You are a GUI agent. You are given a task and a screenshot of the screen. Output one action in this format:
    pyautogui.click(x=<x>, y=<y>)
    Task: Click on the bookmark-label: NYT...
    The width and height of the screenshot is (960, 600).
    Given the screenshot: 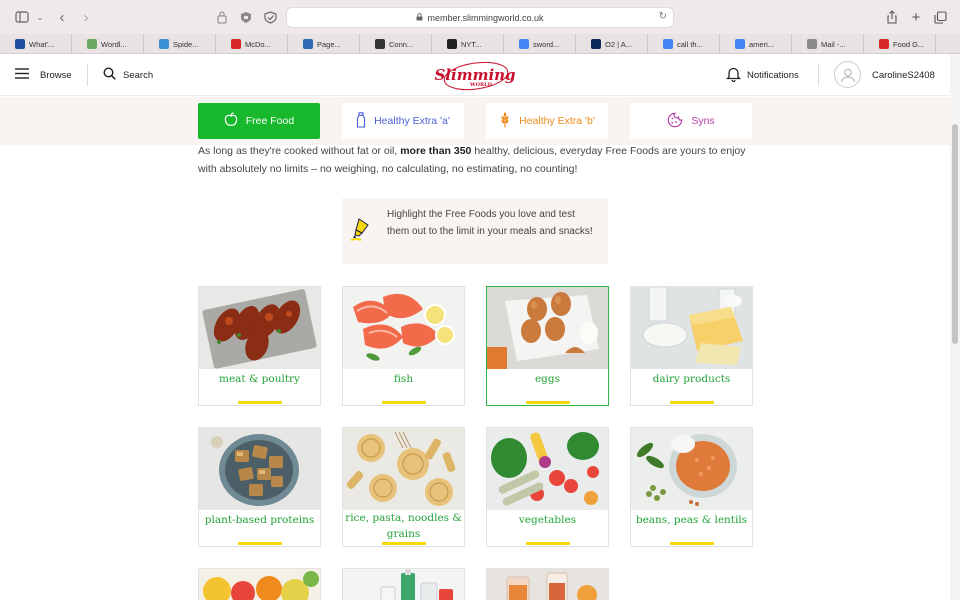 What is the action you would take?
    pyautogui.click(x=471, y=44)
    